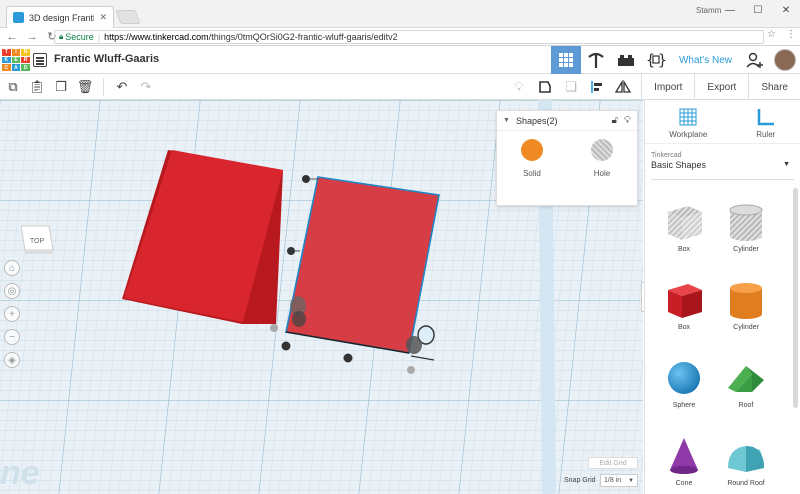  Describe the element at coordinates (60, 17) in the screenshot. I see `browser-tab: 3D design Frantic Wluff… ✕` at that location.